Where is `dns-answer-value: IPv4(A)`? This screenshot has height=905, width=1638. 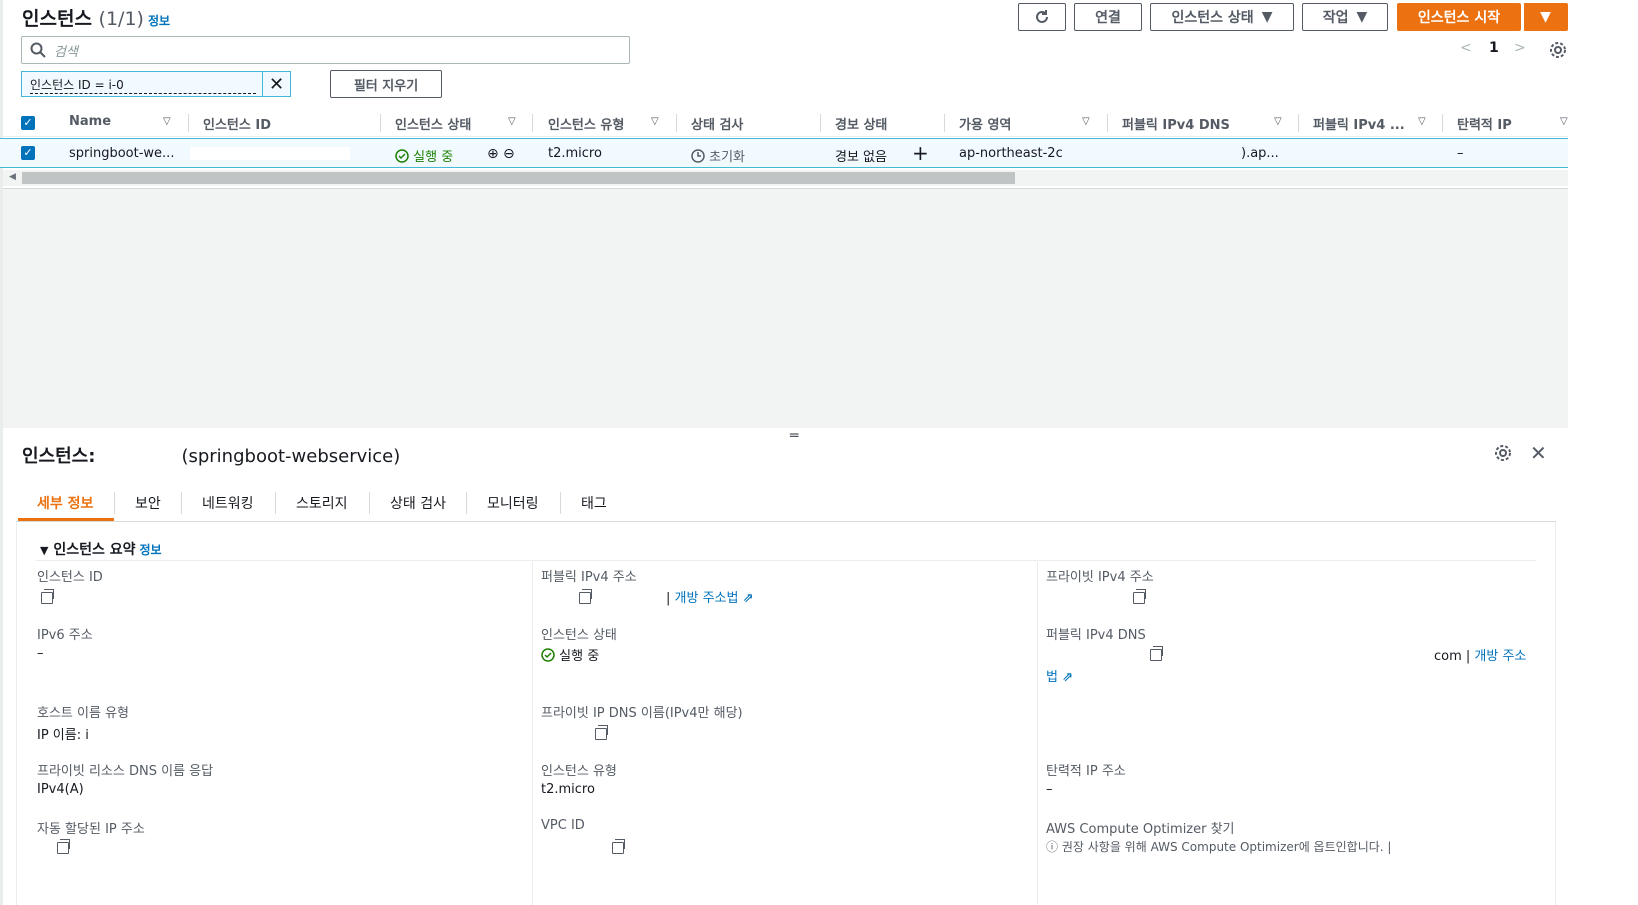
dns-answer-value: IPv4(A) is located at coordinates (60, 789).